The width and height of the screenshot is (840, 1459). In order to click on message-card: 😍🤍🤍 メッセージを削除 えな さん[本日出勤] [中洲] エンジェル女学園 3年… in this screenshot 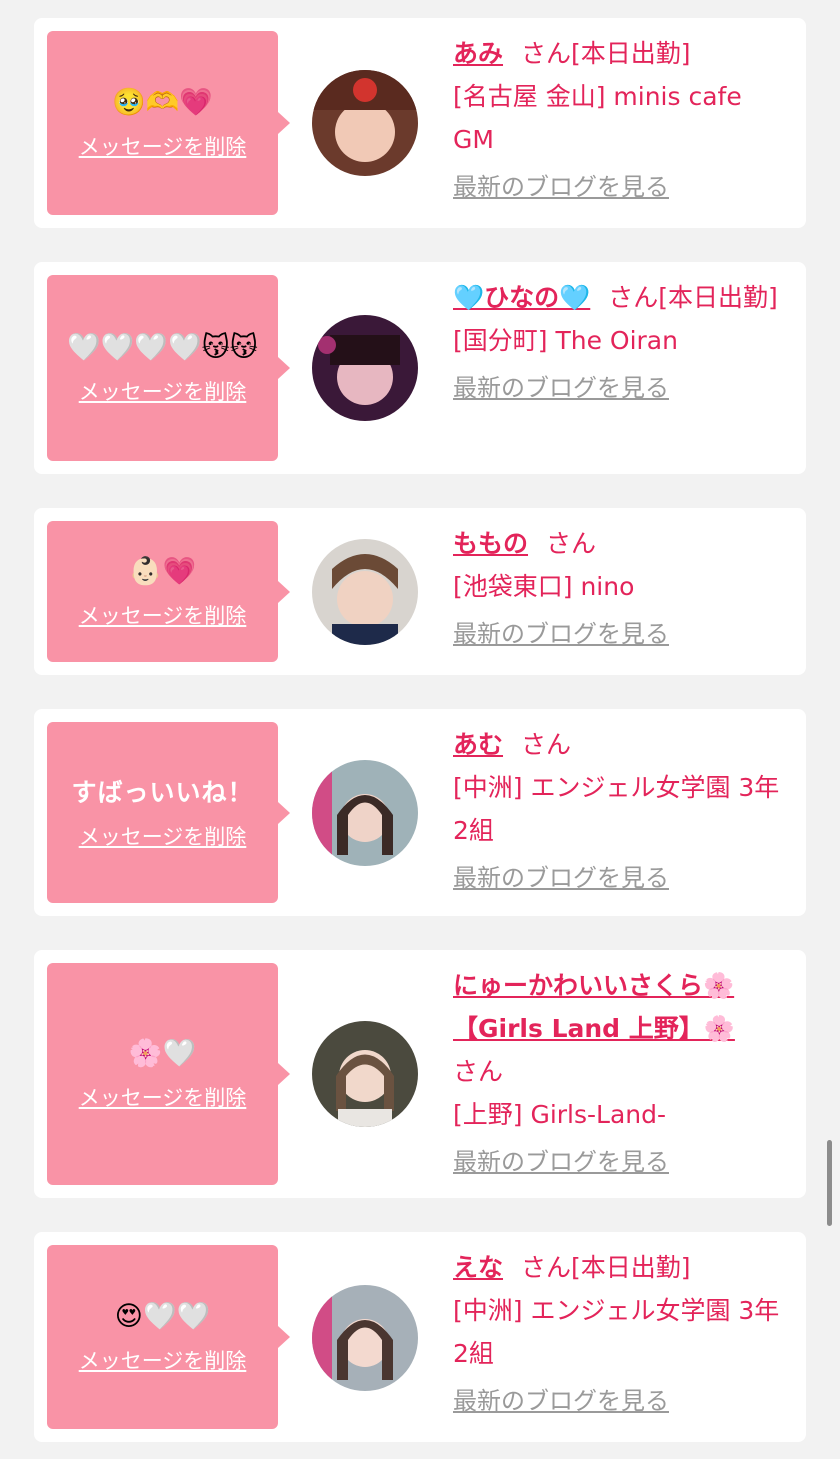, I will do `click(420, 1337)`.